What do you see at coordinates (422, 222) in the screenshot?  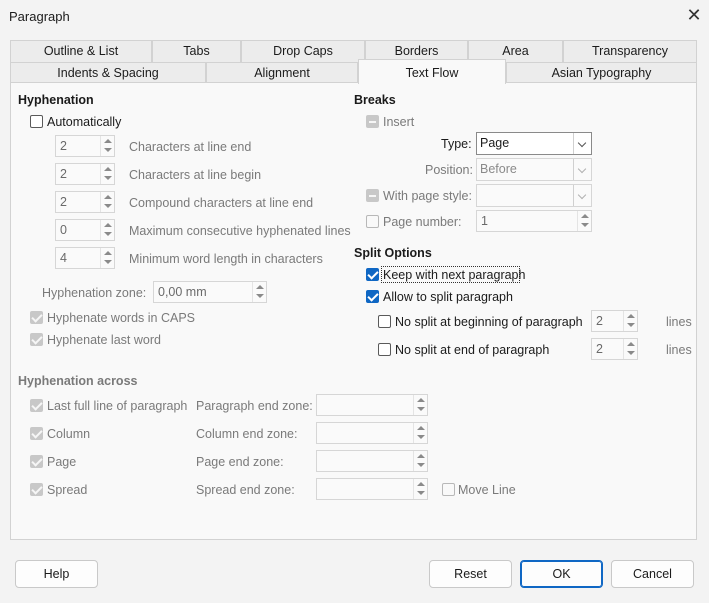 I see `page-number-label: Page number:` at bounding box center [422, 222].